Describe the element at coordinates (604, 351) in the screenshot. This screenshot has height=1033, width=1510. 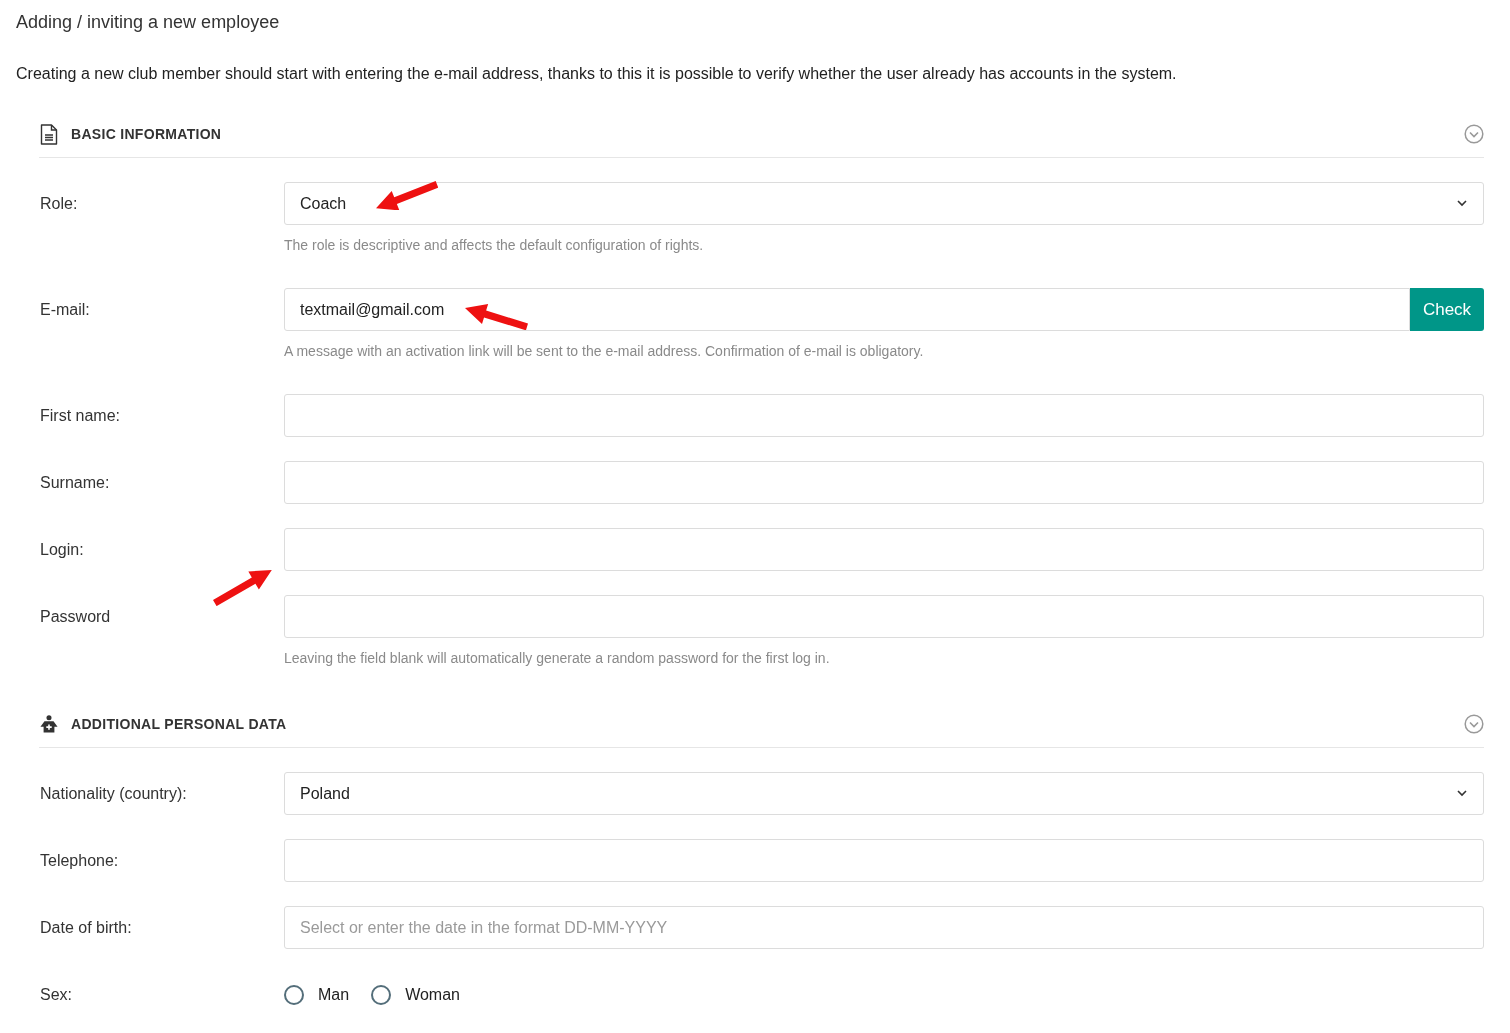
I see `hint-text: A message with an activation link will be sent to the e-mail address. Confirmation of e-mail is obligatory.` at that location.